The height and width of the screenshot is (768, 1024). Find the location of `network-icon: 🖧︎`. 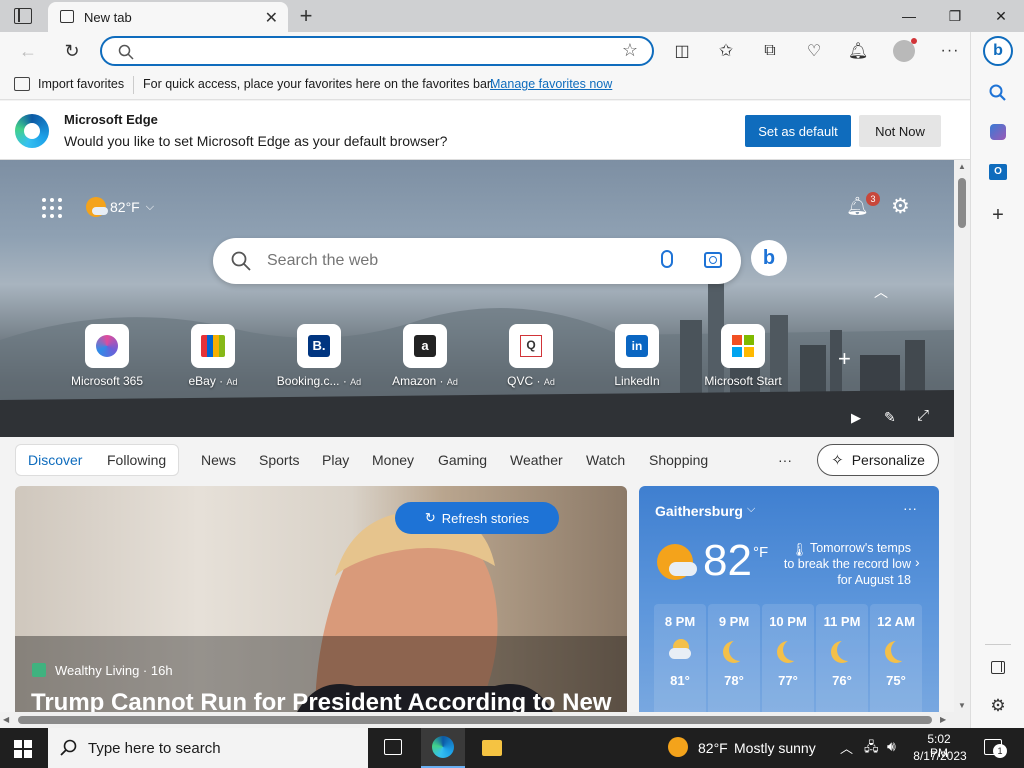

network-icon: 🖧︎ is located at coordinates (871, 749).